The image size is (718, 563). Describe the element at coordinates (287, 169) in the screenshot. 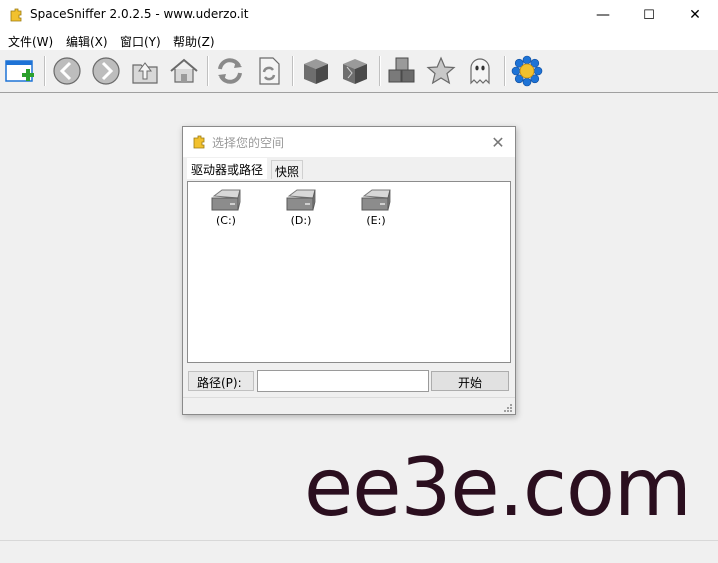

I see `tab-snapshot: 快照` at that location.